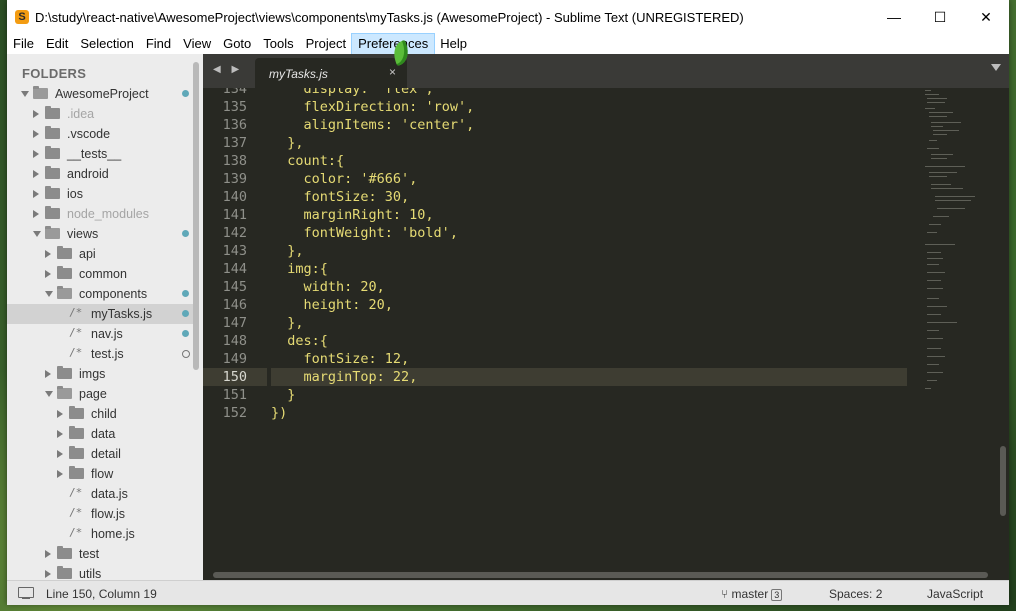 The image size is (1016, 611). Describe the element at coordinates (100, 254) in the screenshot. I see `tree-folder: api` at that location.